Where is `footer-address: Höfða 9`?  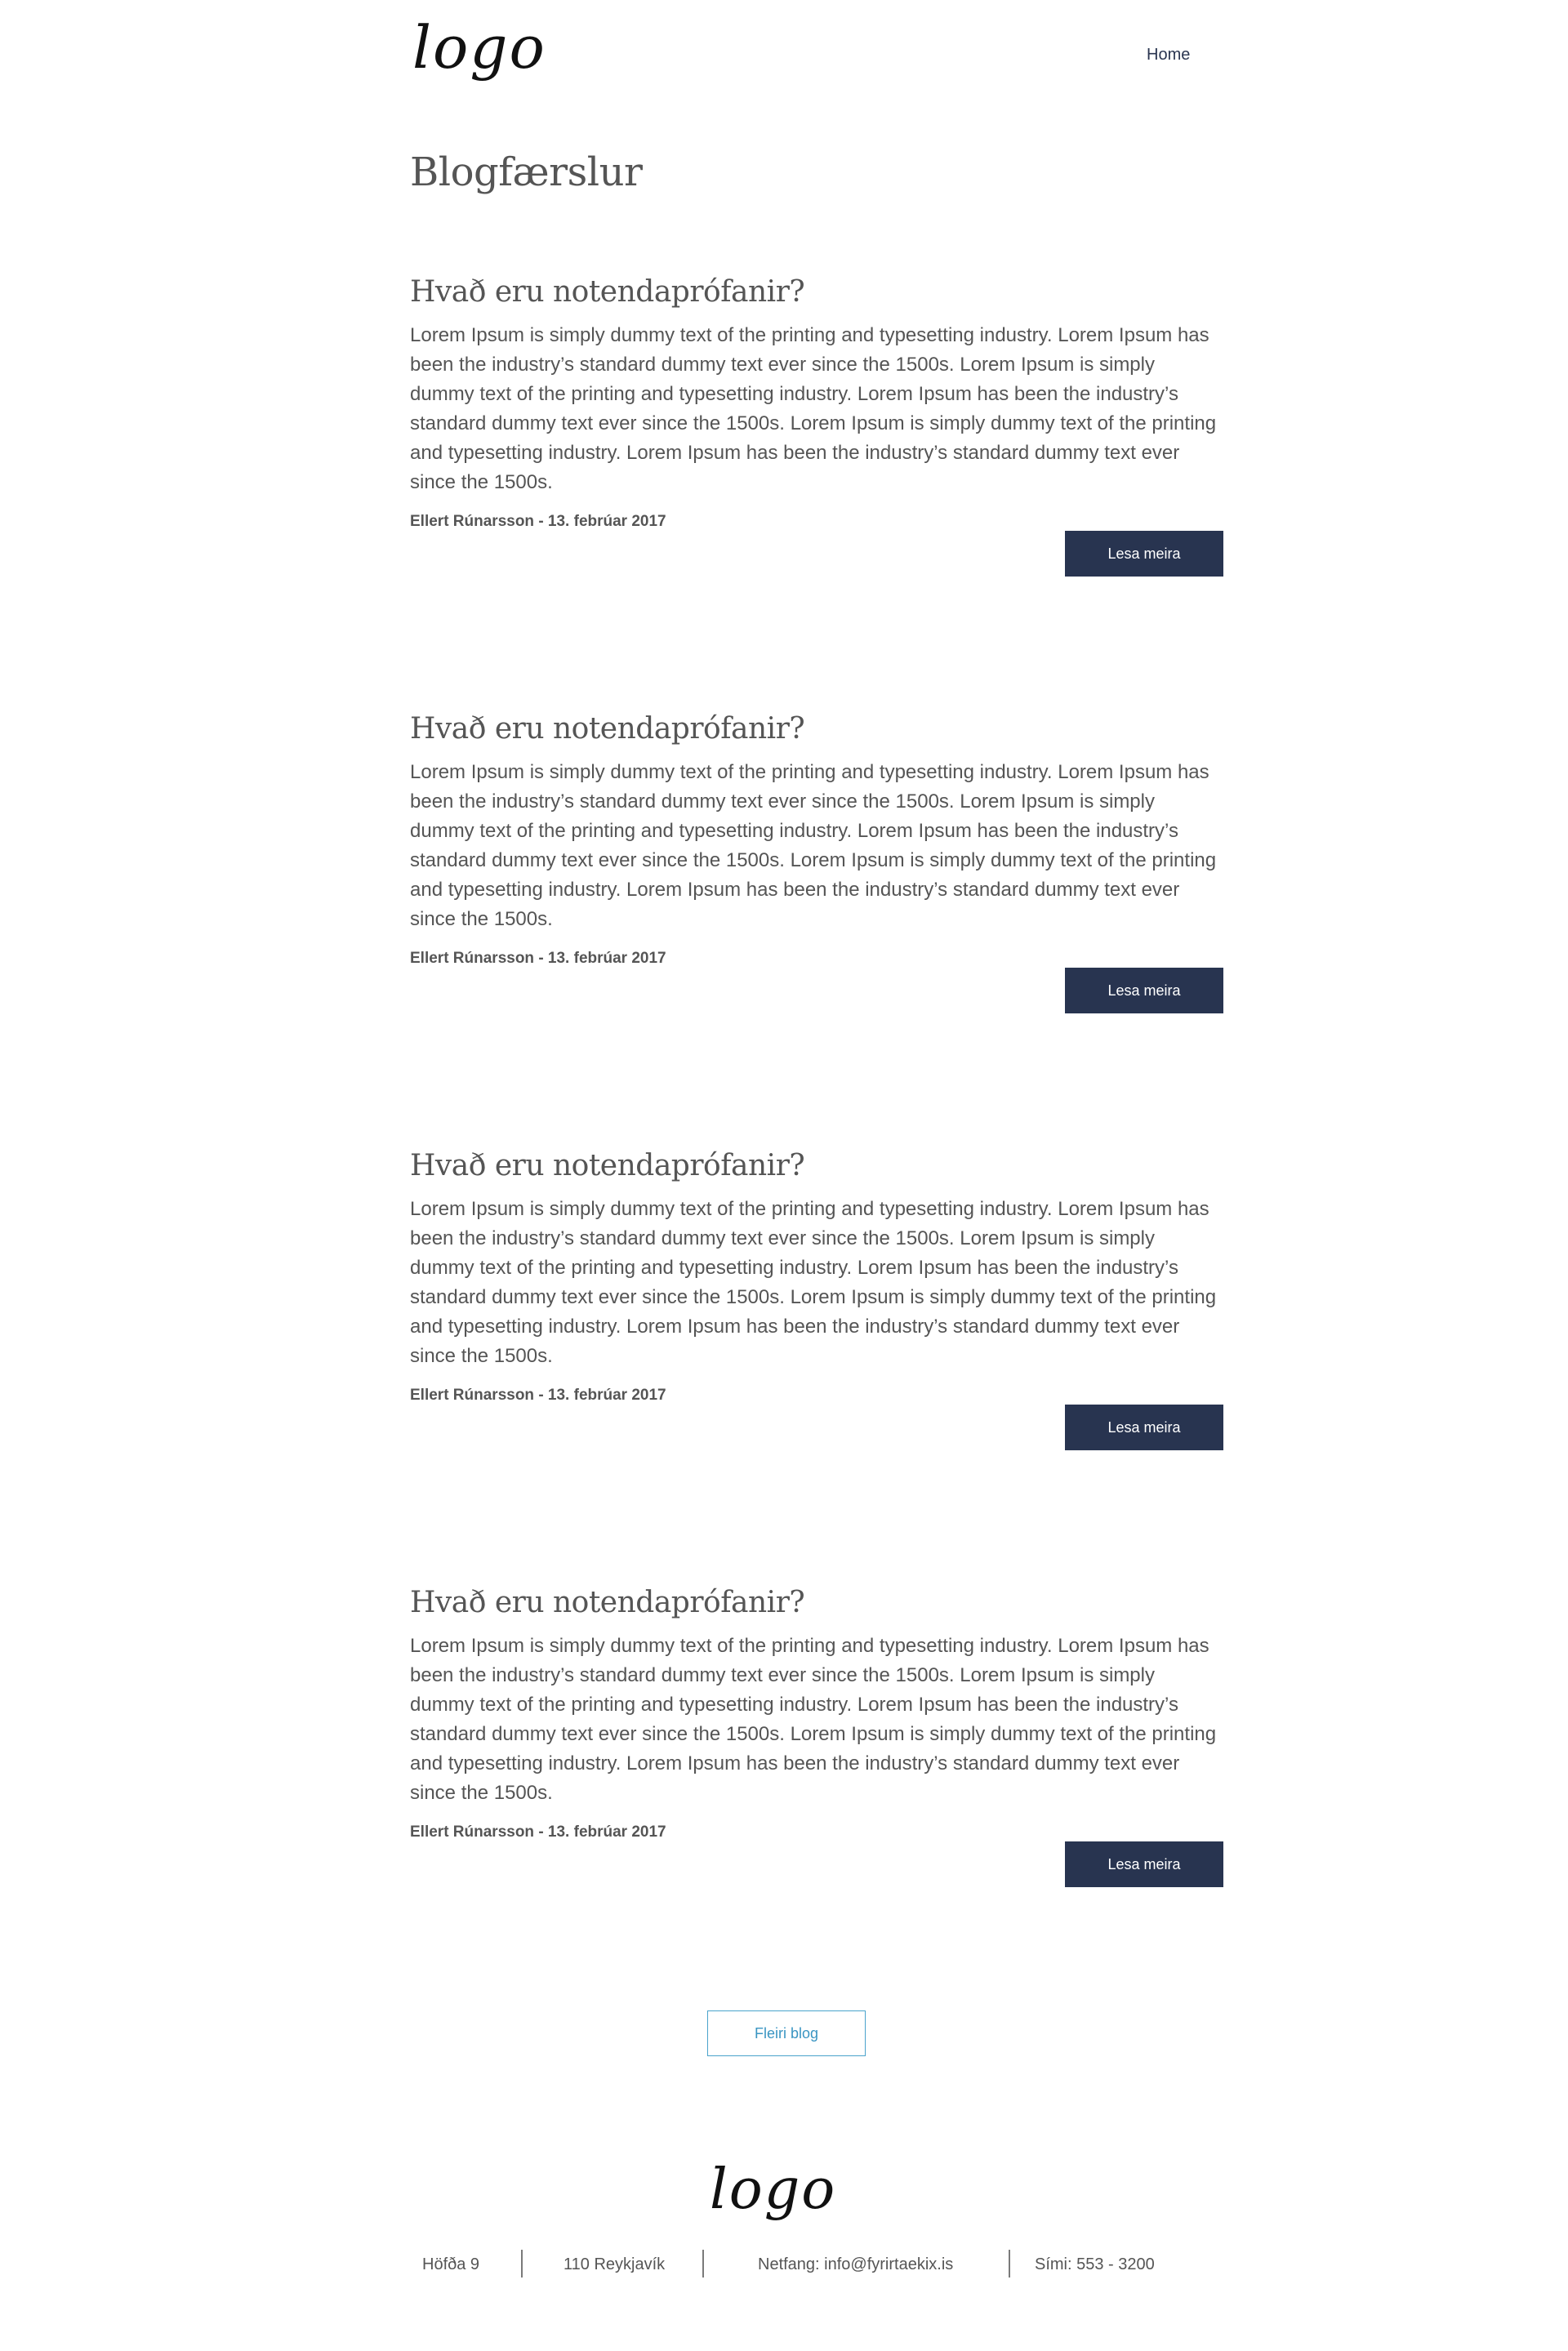 footer-address: Höfða 9 is located at coordinates (451, 2264).